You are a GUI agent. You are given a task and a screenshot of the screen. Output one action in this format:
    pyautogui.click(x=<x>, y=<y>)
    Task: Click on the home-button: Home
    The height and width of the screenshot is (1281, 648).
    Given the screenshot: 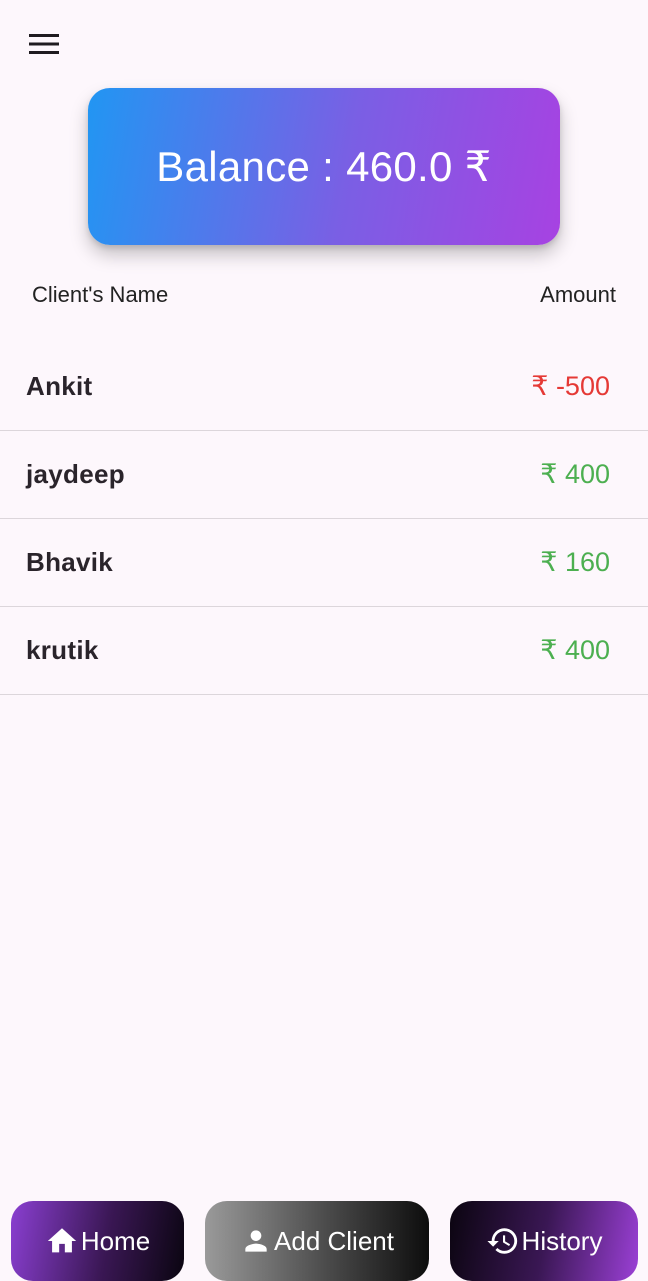 What is the action you would take?
    pyautogui.click(x=97, y=1241)
    